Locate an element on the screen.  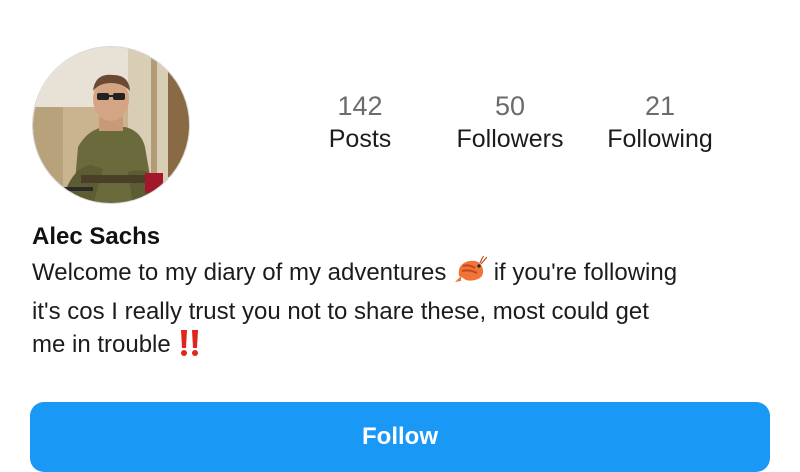
profile-photo is located at coordinates (111, 125).